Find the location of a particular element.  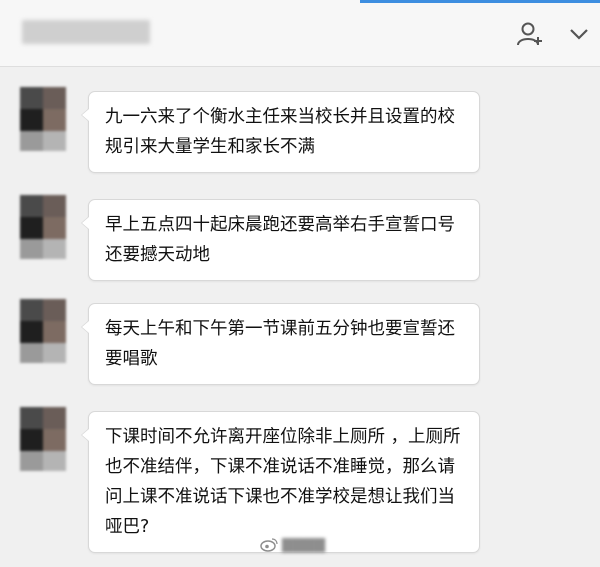

add-user-button is located at coordinates (530, 34).